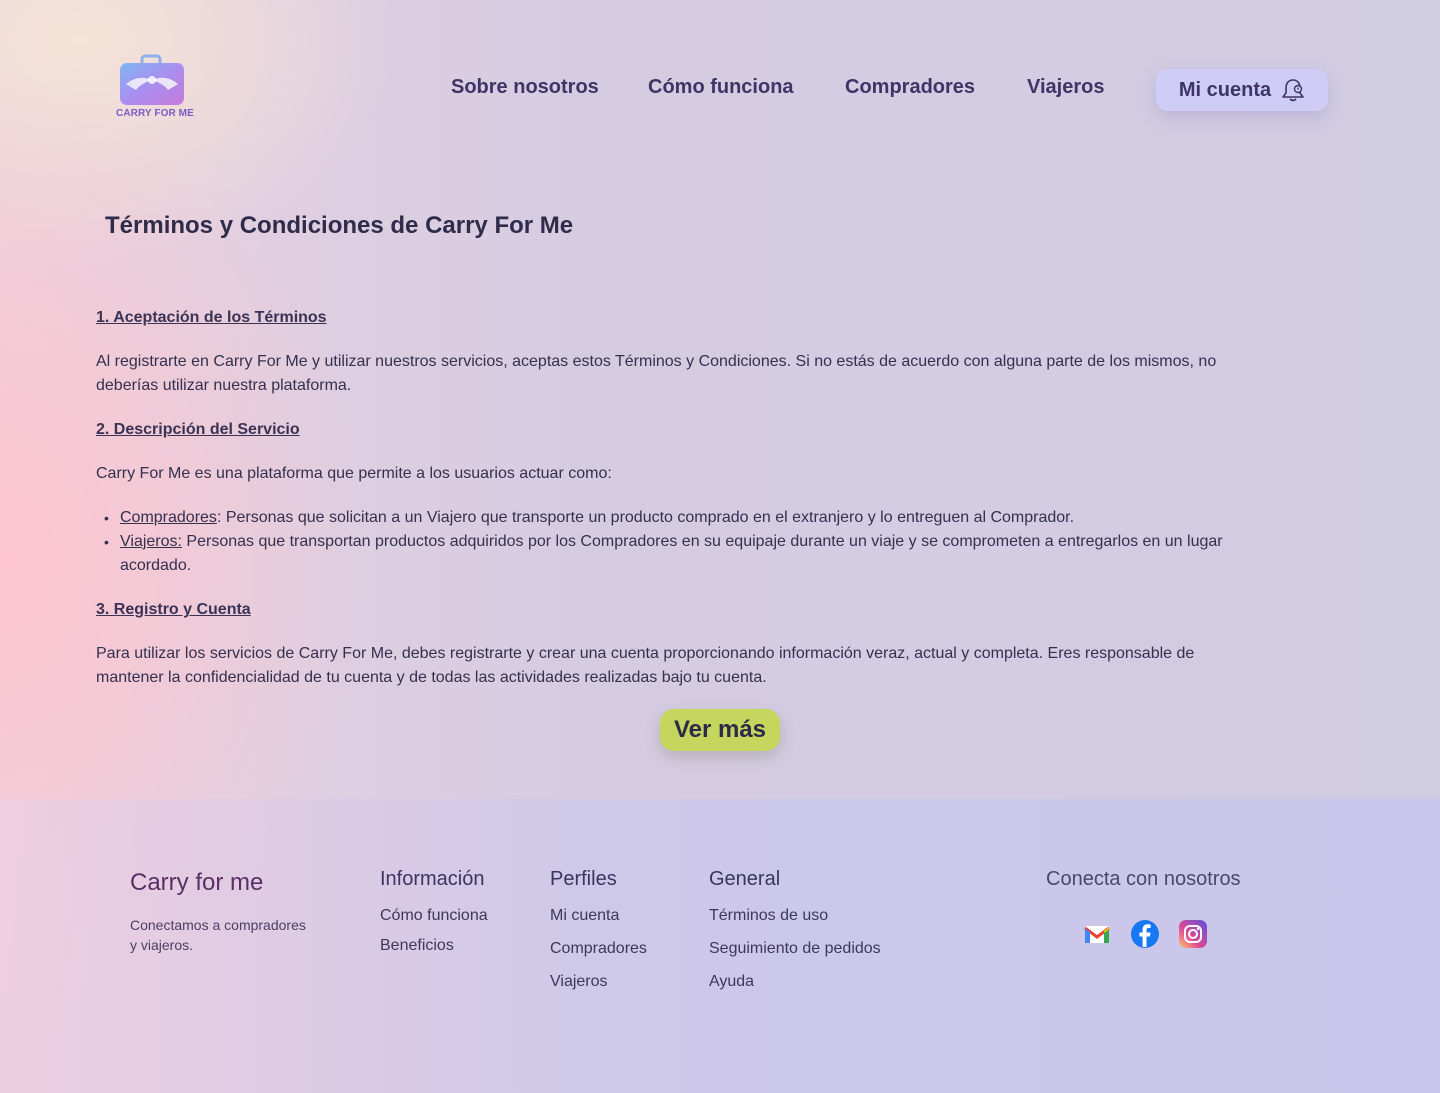 Image resolution: width=1440 pixels, height=1093 pixels. I want to click on suitcase-hug-icon, so click(152, 79).